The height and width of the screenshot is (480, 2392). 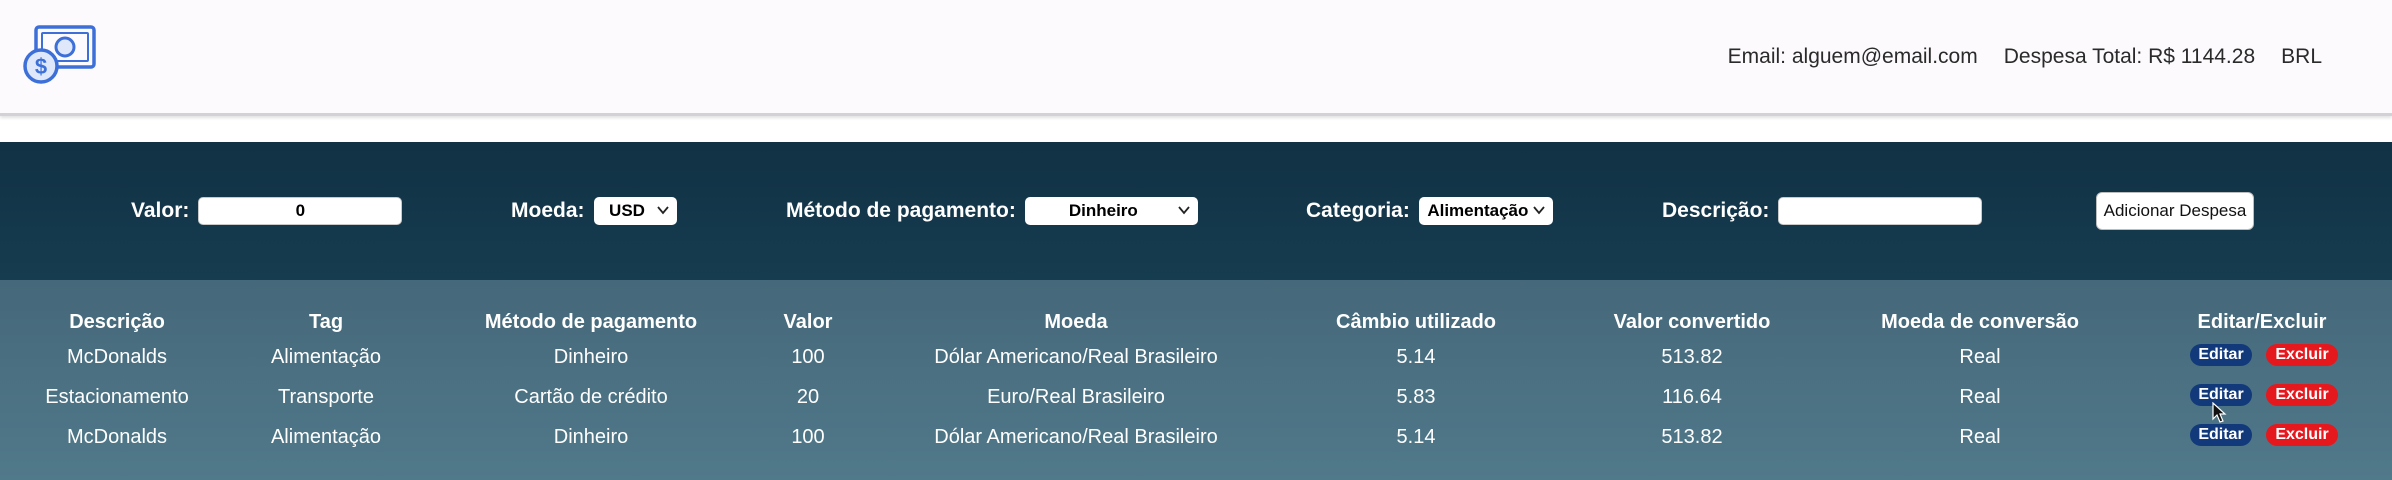 What do you see at coordinates (901, 210) in the screenshot?
I see `metodo-label: Método de pagamento:` at bounding box center [901, 210].